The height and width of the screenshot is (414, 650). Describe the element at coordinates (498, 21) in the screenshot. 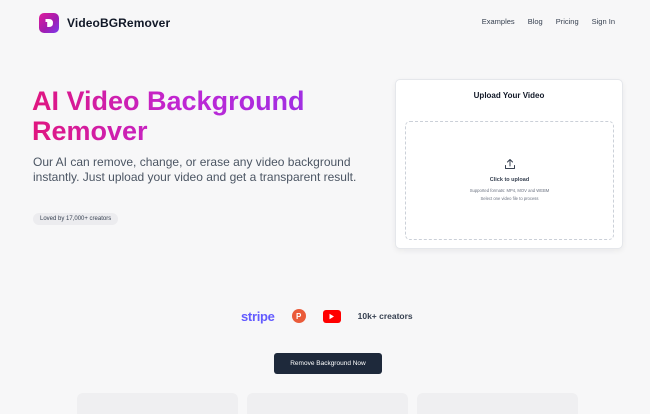

I see `nav-examples: Examples` at that location.